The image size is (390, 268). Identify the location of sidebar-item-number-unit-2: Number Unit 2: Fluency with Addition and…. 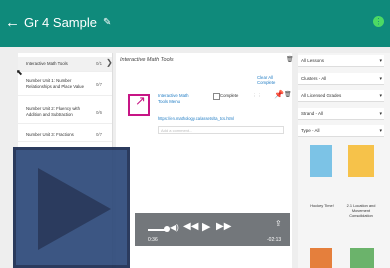
(65, 113).